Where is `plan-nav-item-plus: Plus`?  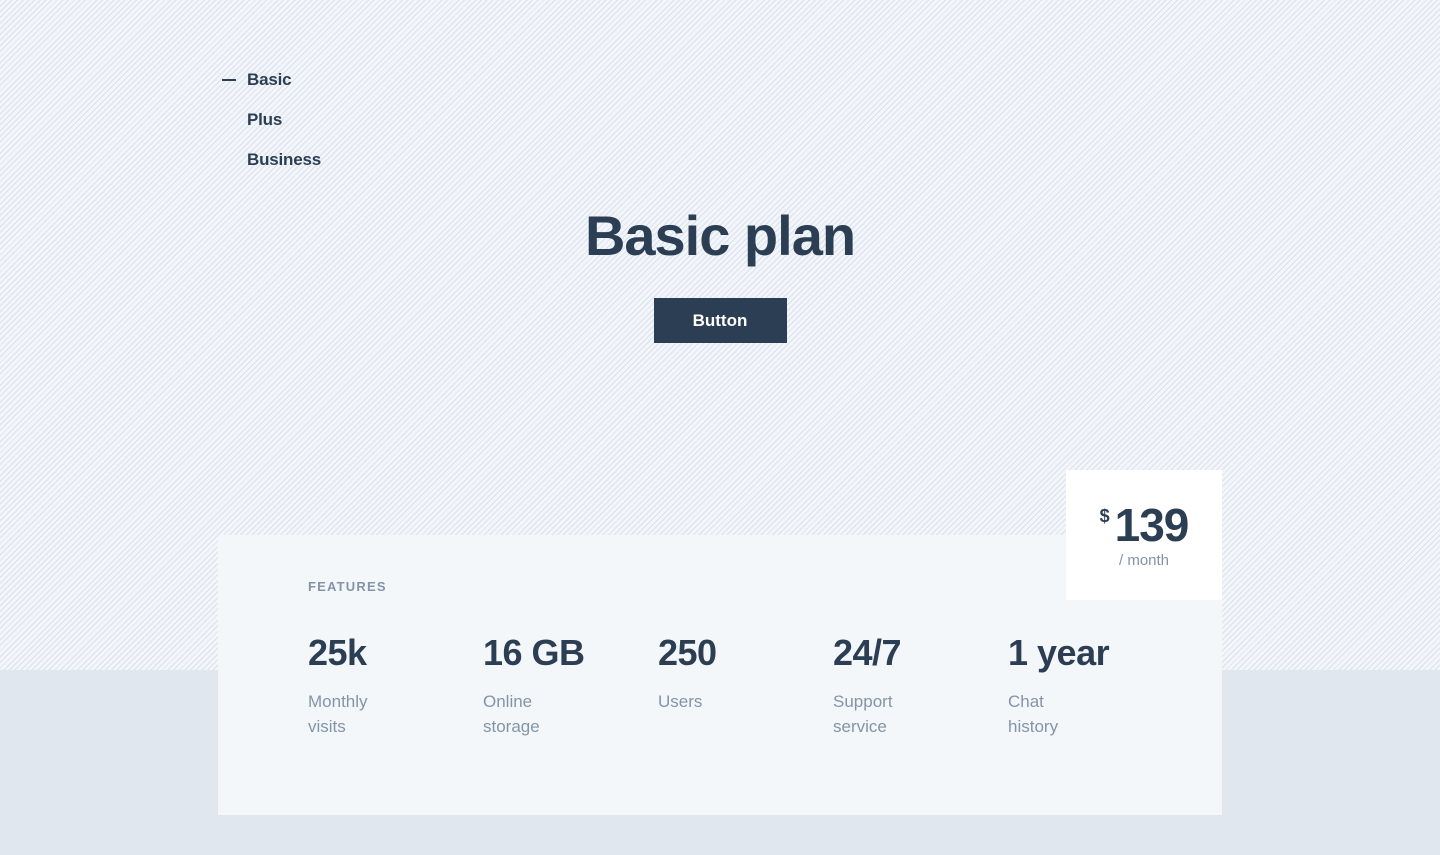
plan-nav-item-plus: Plus is located at coordinates (271, 120).